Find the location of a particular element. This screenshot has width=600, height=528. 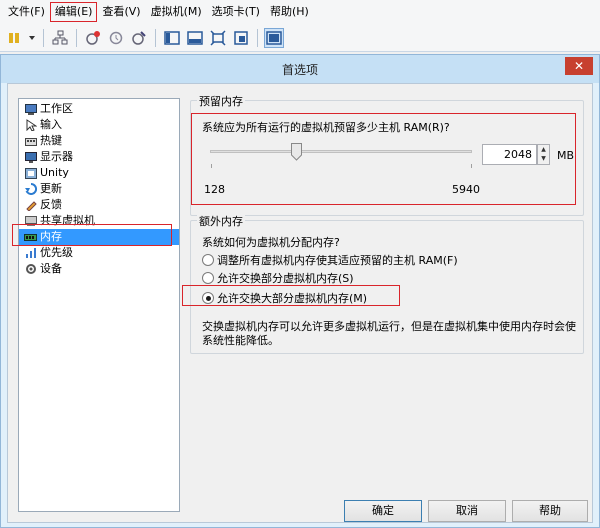

radio-label: 允许交换大部分虚拟机内存(M) is located at coordinates (292, 298).